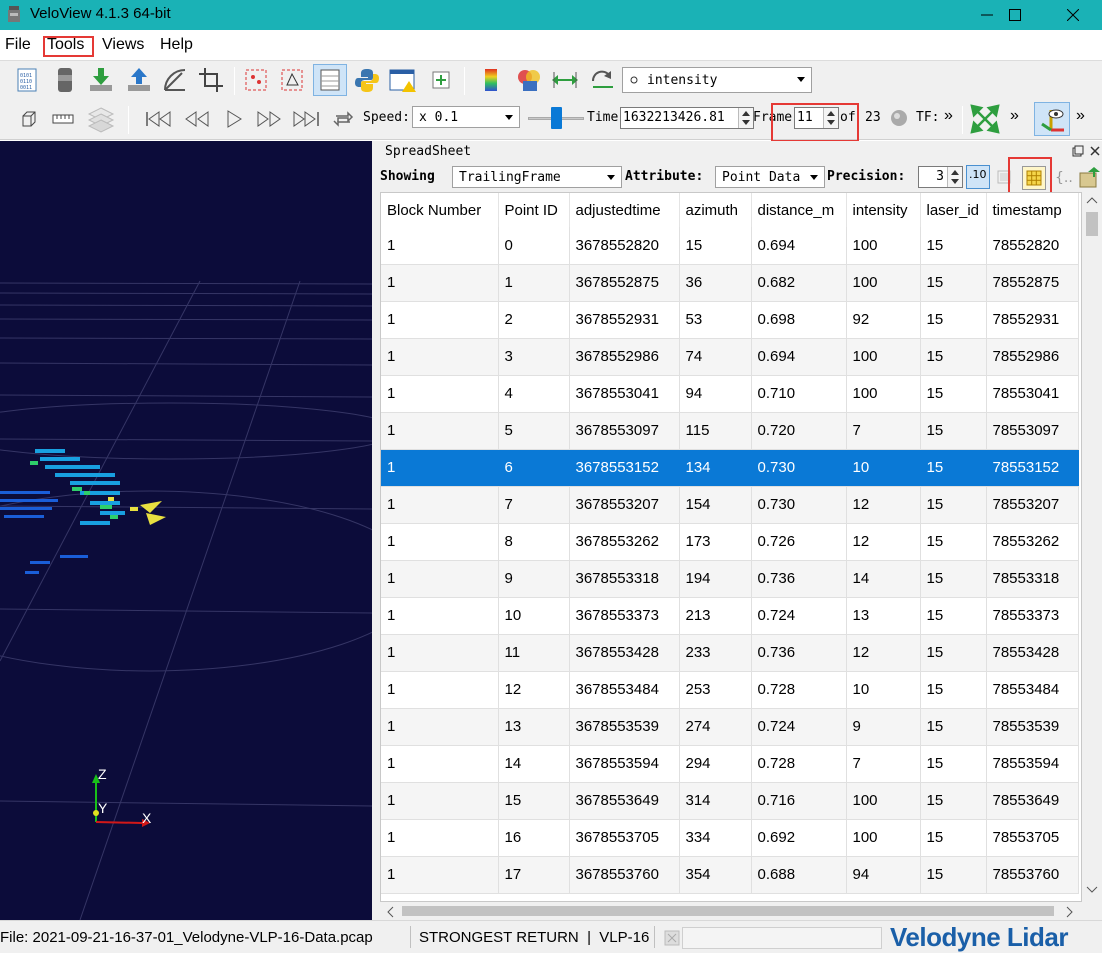  I want to click on table-cell: 11, so click(534, 653).